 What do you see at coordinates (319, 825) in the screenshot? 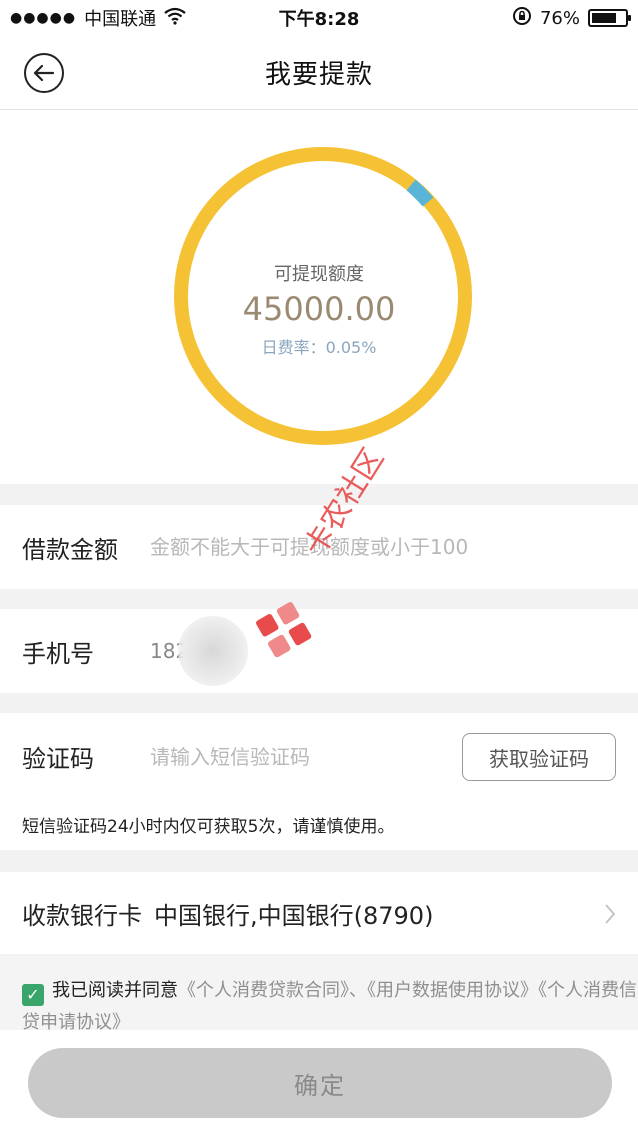
I see `sms-note: 短信验证码24小时内仅可获取5次，请谨慎使用。` at bounding box center [319, 825].